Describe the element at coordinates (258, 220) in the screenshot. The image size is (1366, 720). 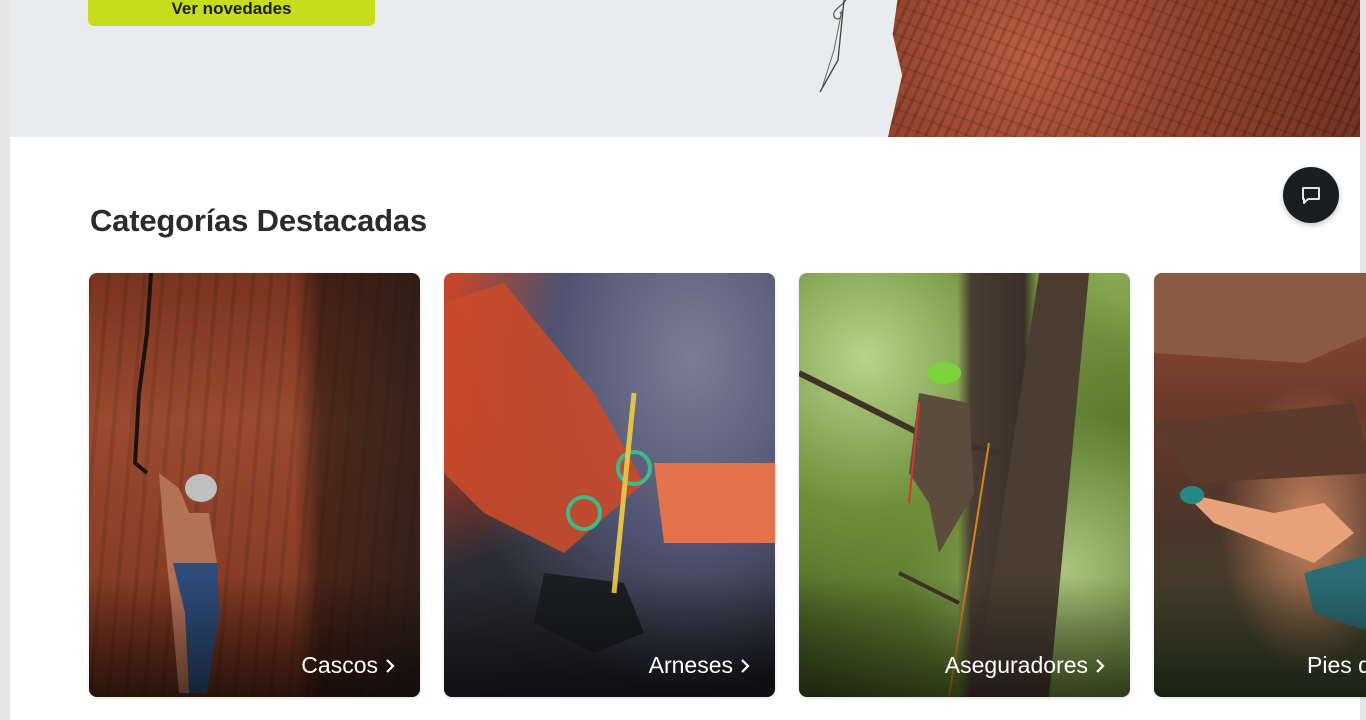
I see `featured-categories-title: Categorías Destacadas` at that location.